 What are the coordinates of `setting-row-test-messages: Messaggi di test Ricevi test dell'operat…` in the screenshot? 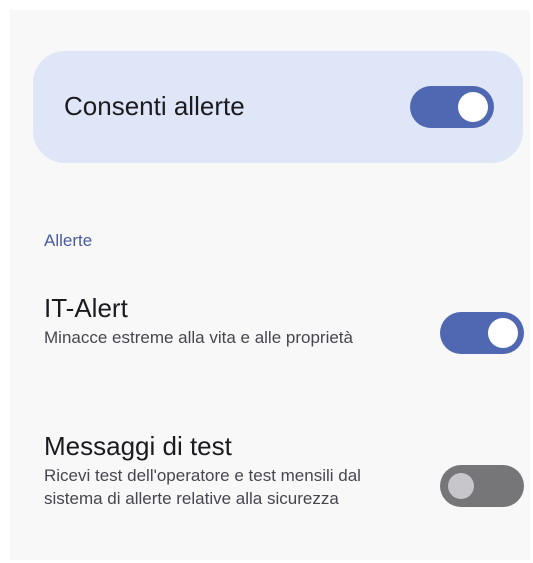 It's located at (284, 470).